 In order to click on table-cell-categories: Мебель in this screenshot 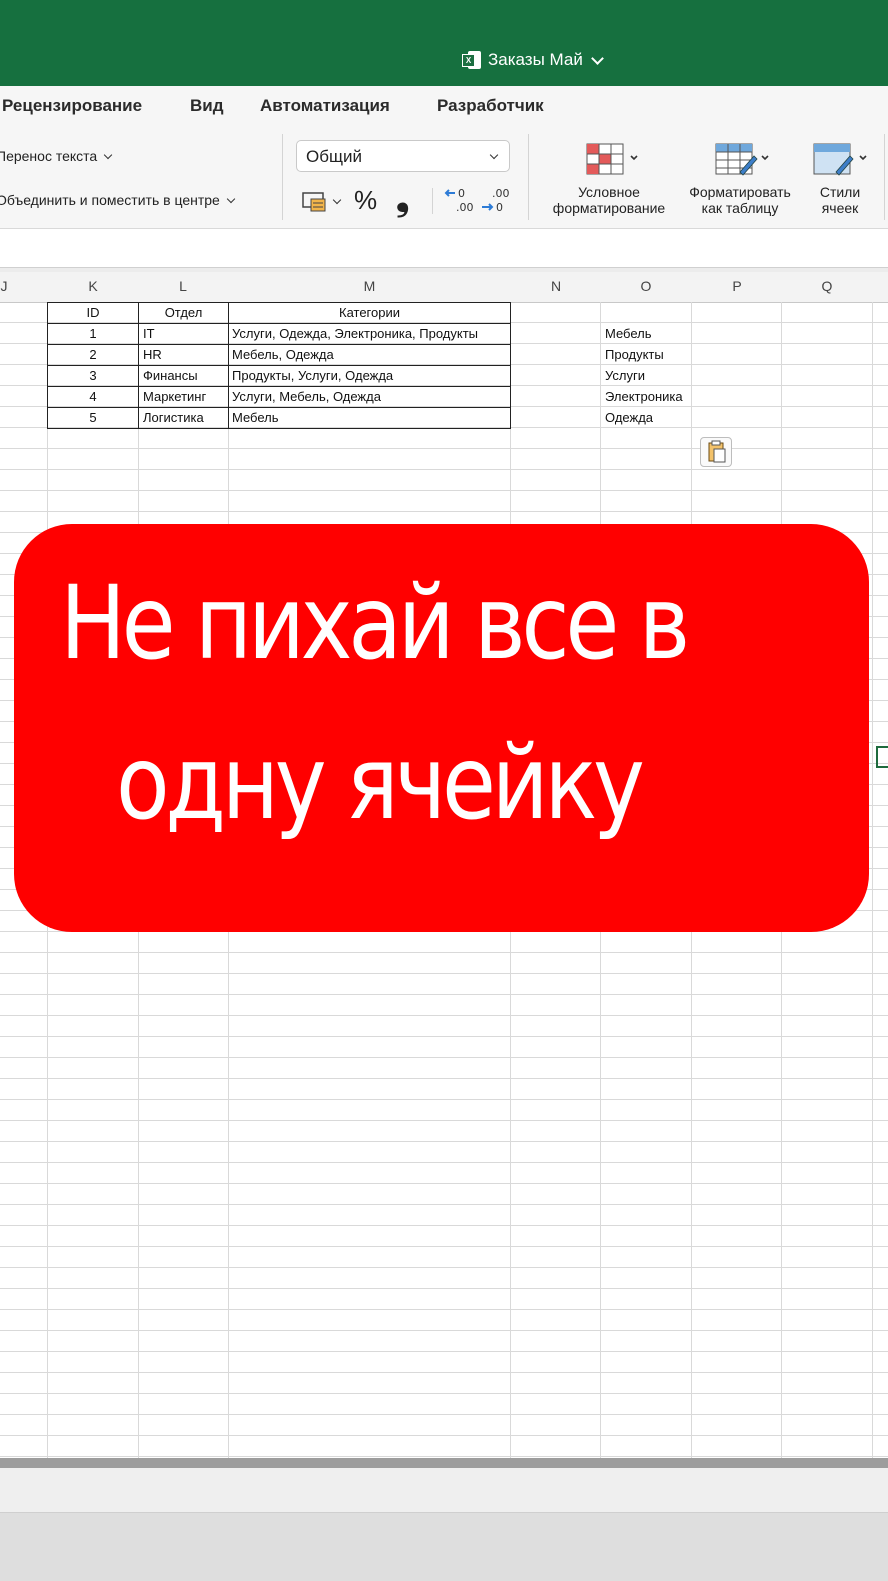, I will do `click(255, 417)`.